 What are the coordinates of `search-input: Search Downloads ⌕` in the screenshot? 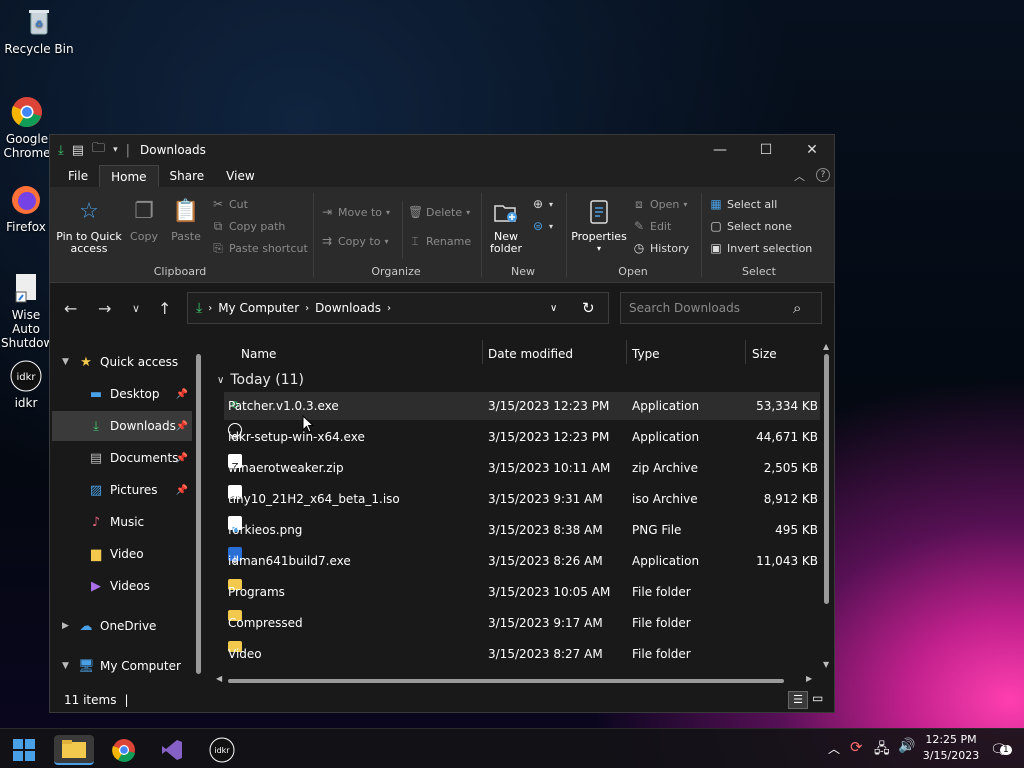 It's located at (721, 308).